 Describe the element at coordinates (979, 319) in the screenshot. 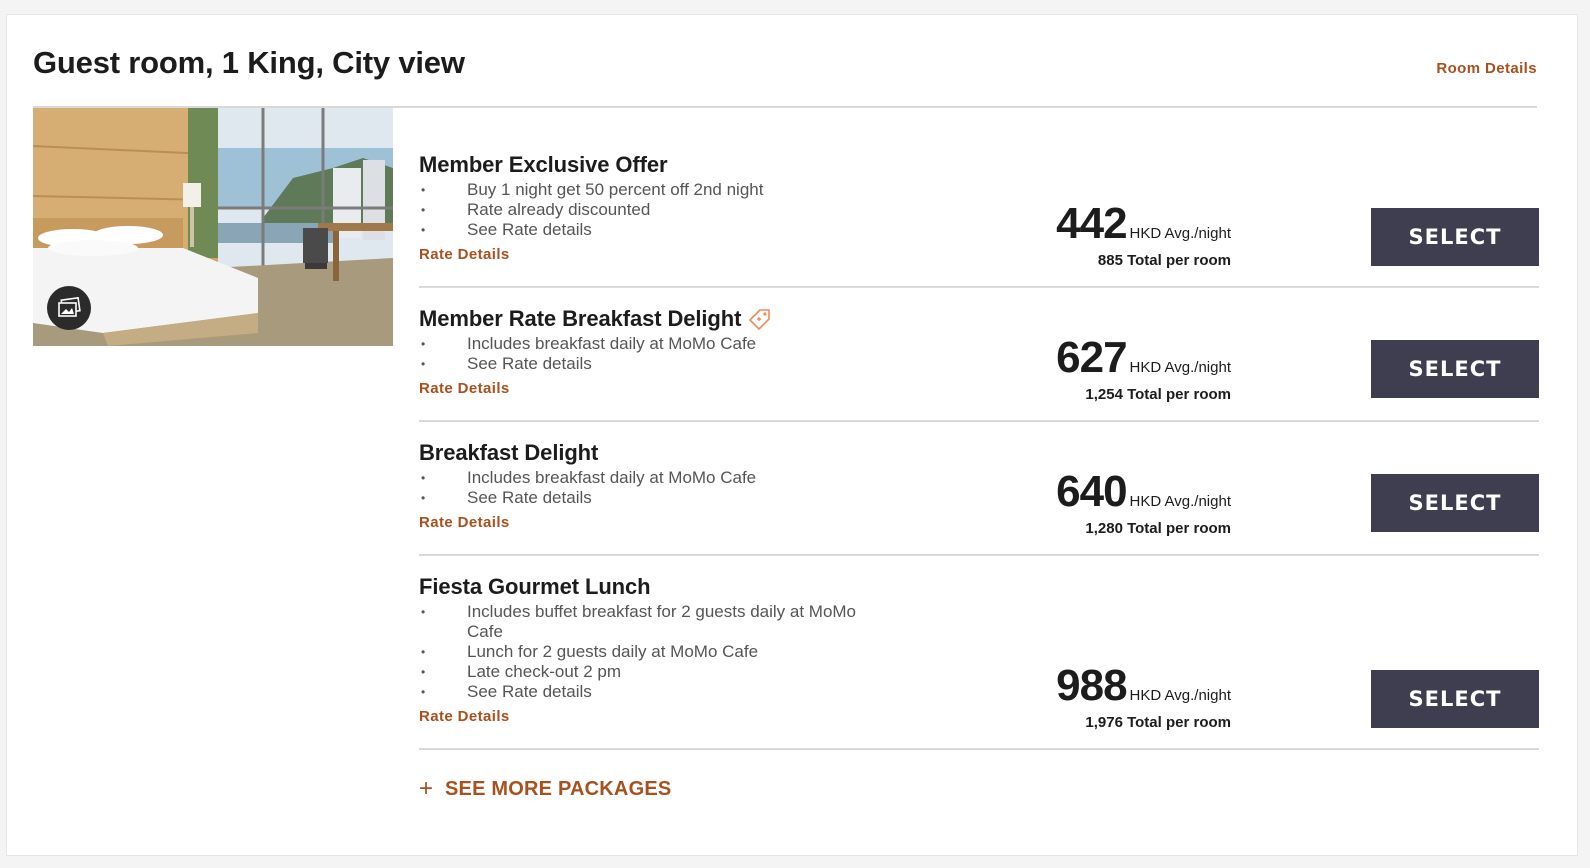

I see `rate-name: Member Rate Breakfast Delight` at that location.